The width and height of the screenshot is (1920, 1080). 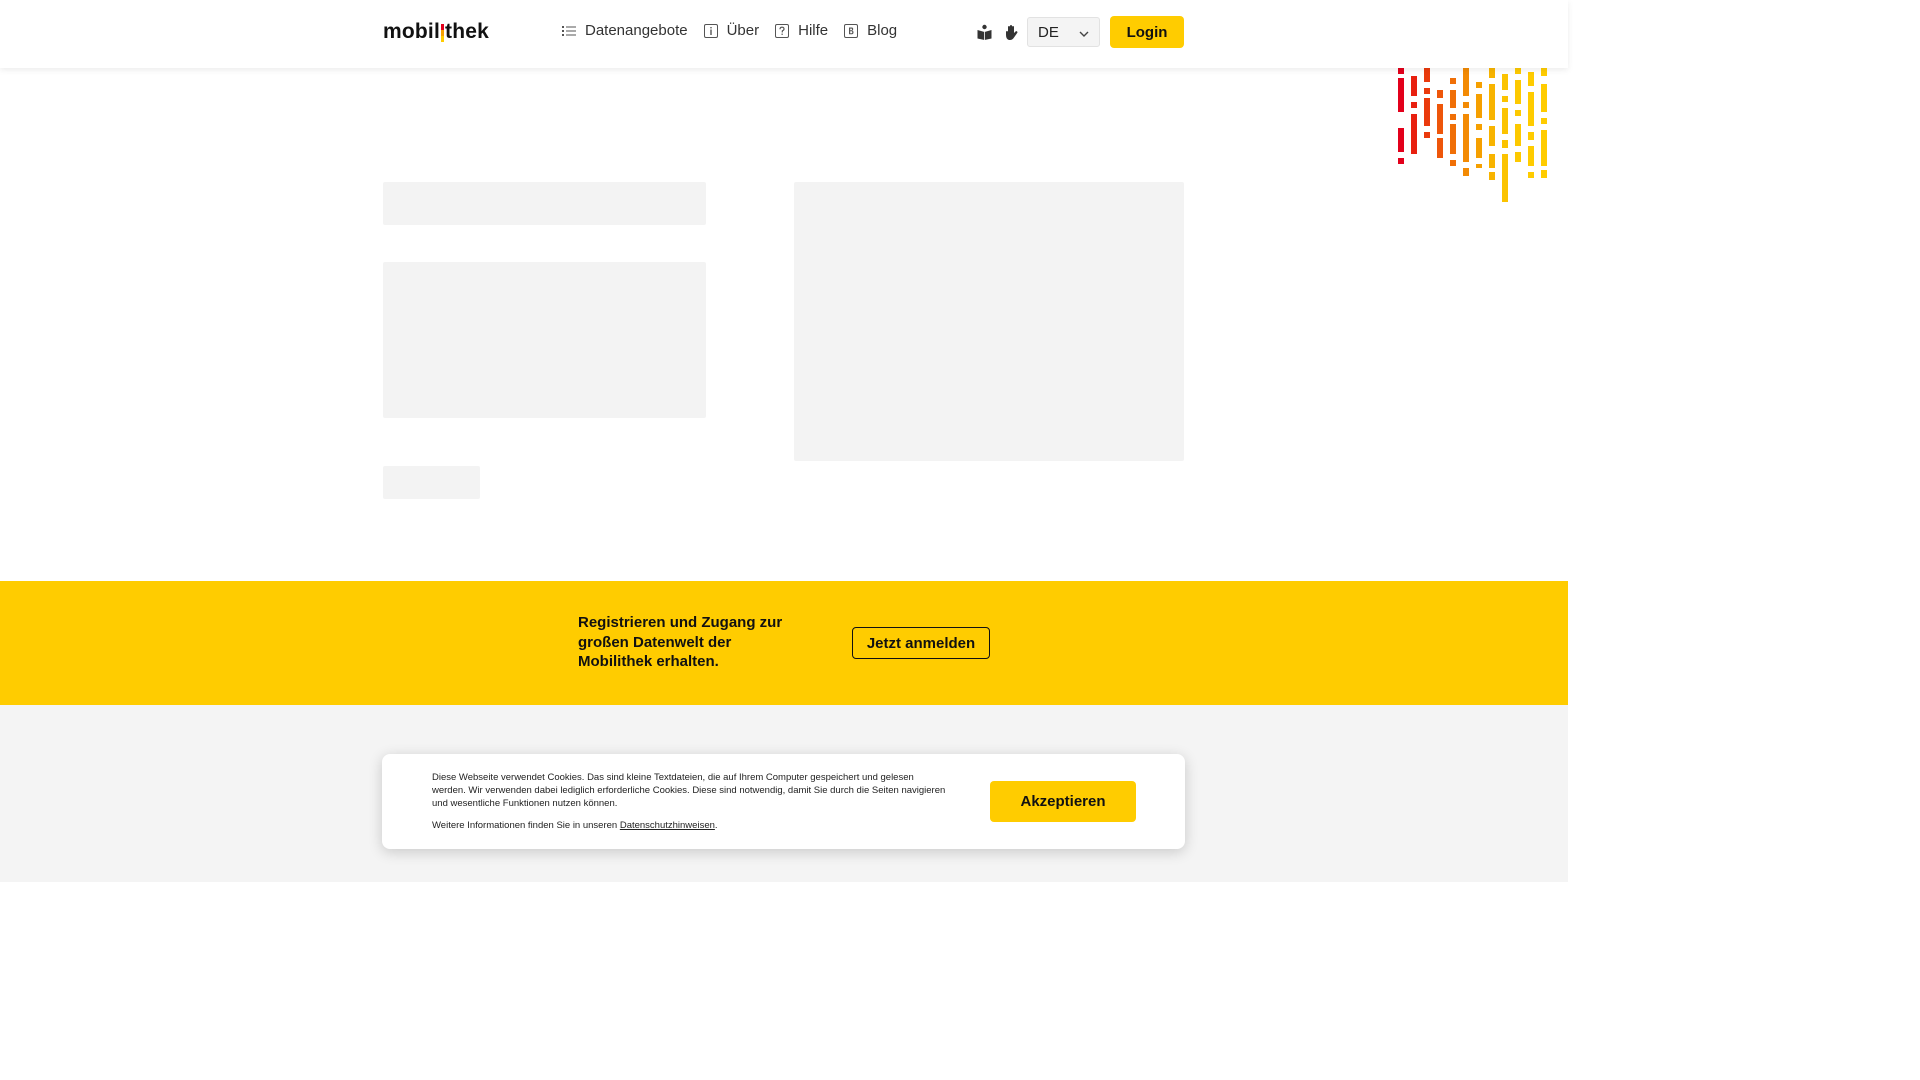 What do you see at coordinates (984, 32) in the screenshot?
I see `easy-read-icon` at bounding box center [984, 32].